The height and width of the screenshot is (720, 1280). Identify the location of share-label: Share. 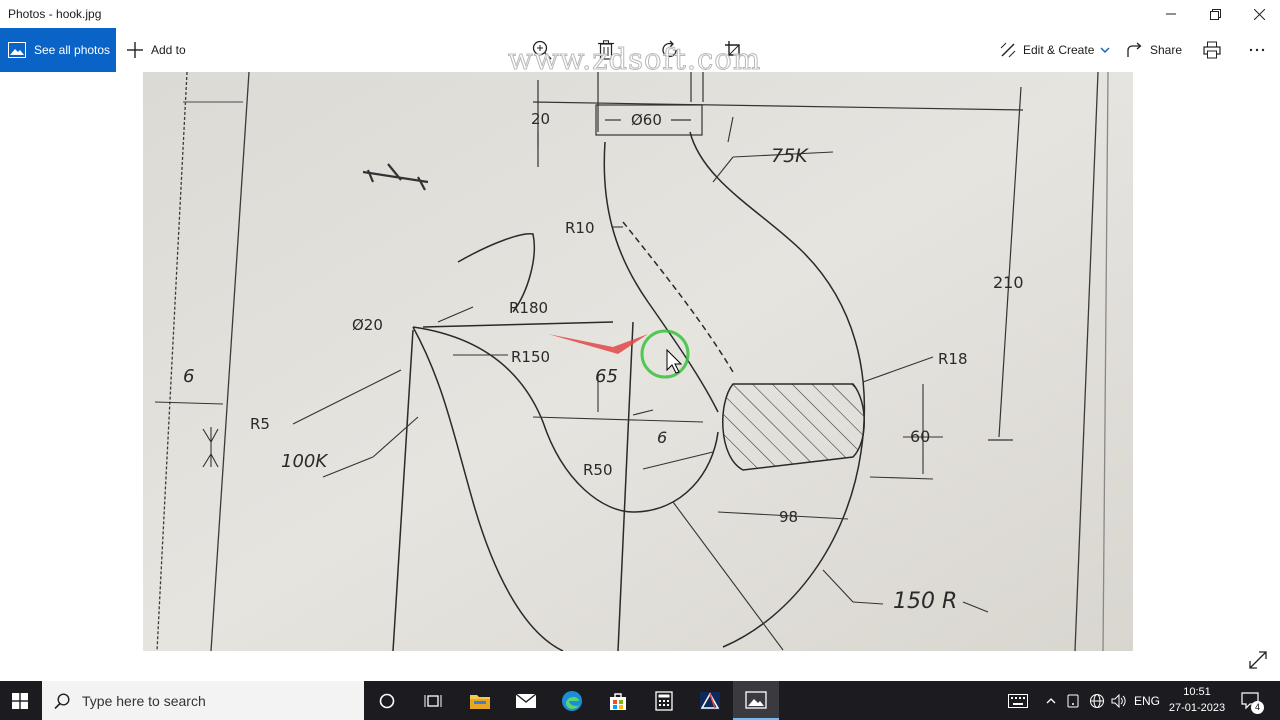
(1166, 50).